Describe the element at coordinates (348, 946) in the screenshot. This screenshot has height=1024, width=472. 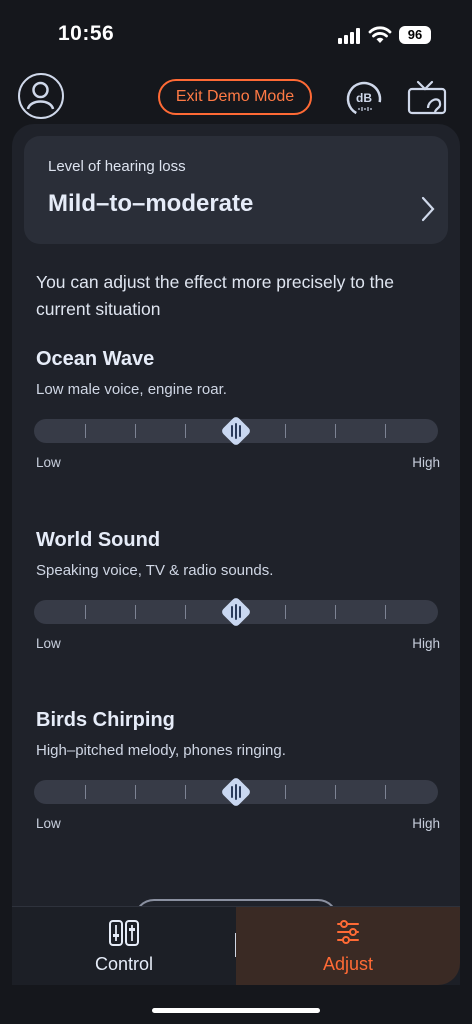
I see `tab-adjust: Adjust` at that location.